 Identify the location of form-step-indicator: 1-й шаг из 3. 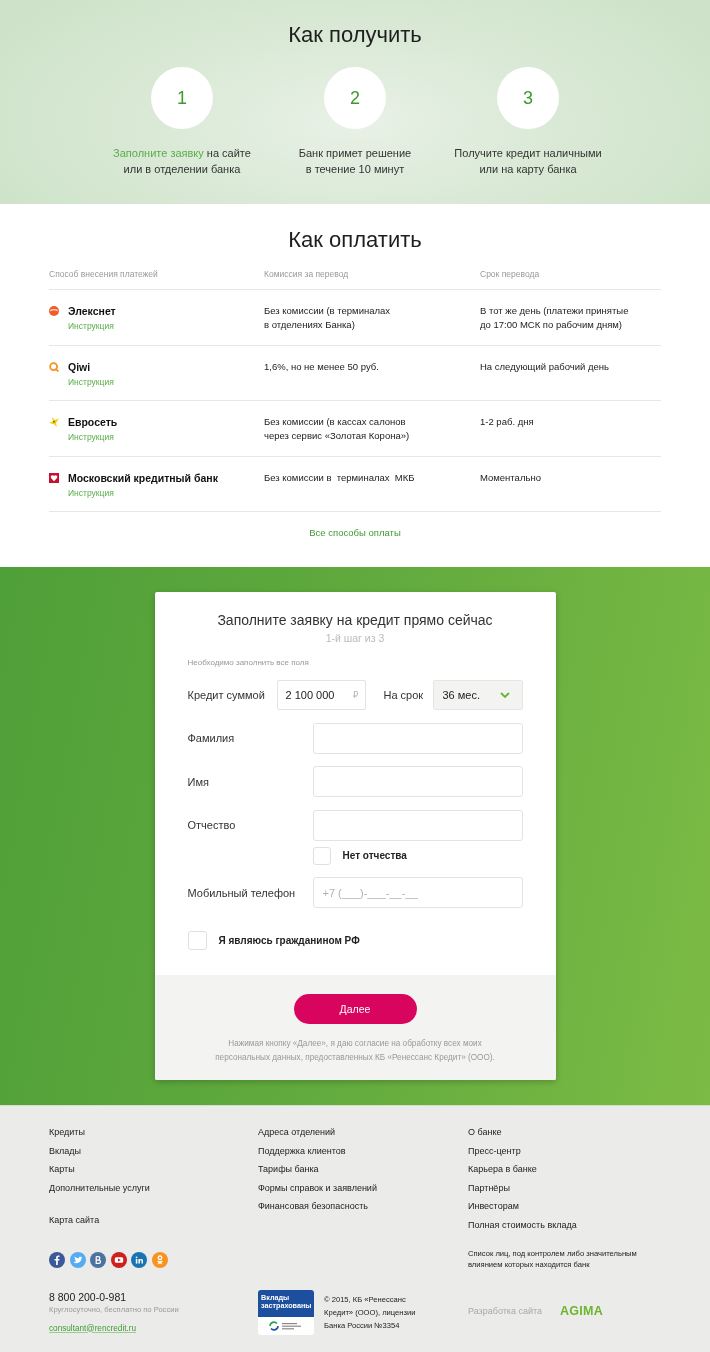
(355, 638).